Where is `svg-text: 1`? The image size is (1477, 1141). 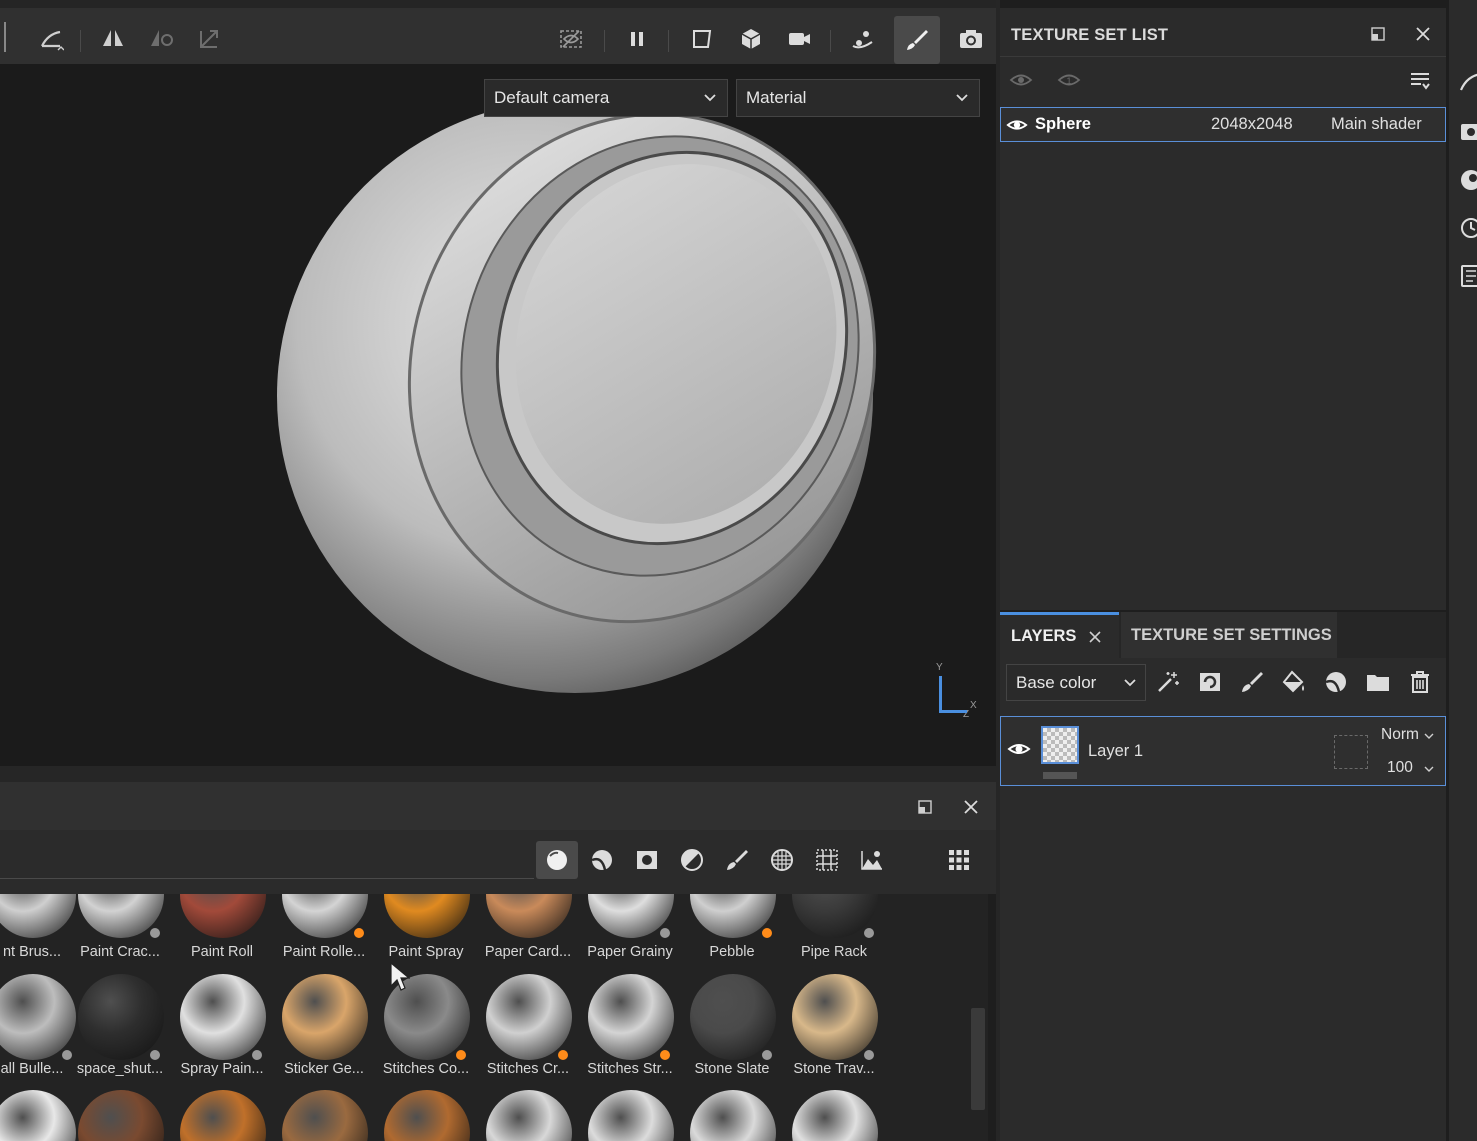
svg-text: 1 is located at coordinates (1068, 81).